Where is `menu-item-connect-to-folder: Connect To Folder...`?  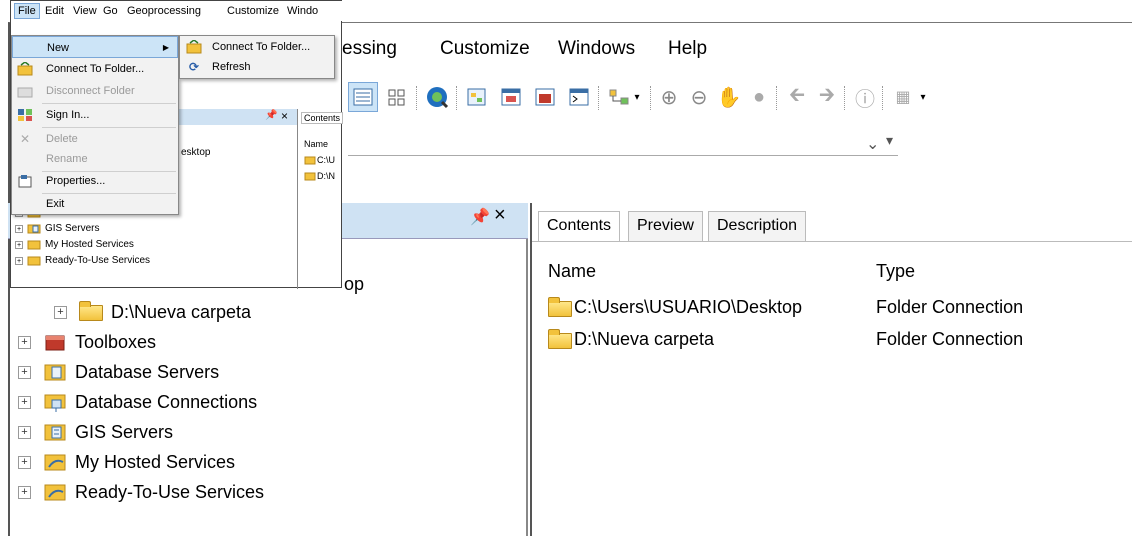 menu-item-connect-to-folder: Connect To Folder... is located at coordinates (95, 69).